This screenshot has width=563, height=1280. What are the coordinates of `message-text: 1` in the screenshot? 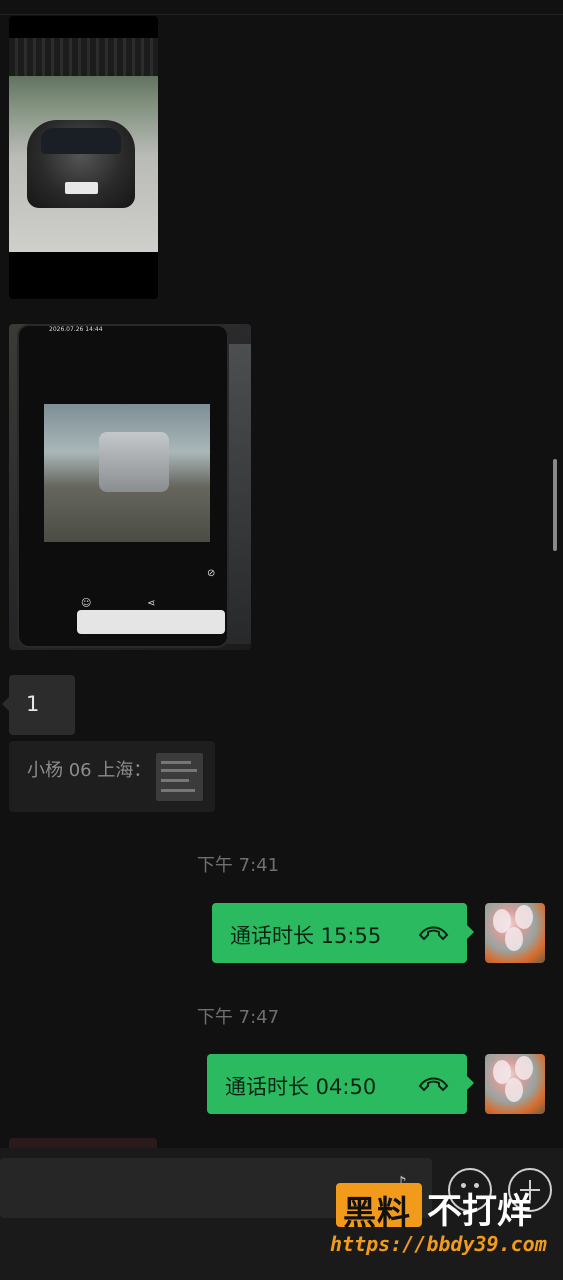 It's located at (33, 704).